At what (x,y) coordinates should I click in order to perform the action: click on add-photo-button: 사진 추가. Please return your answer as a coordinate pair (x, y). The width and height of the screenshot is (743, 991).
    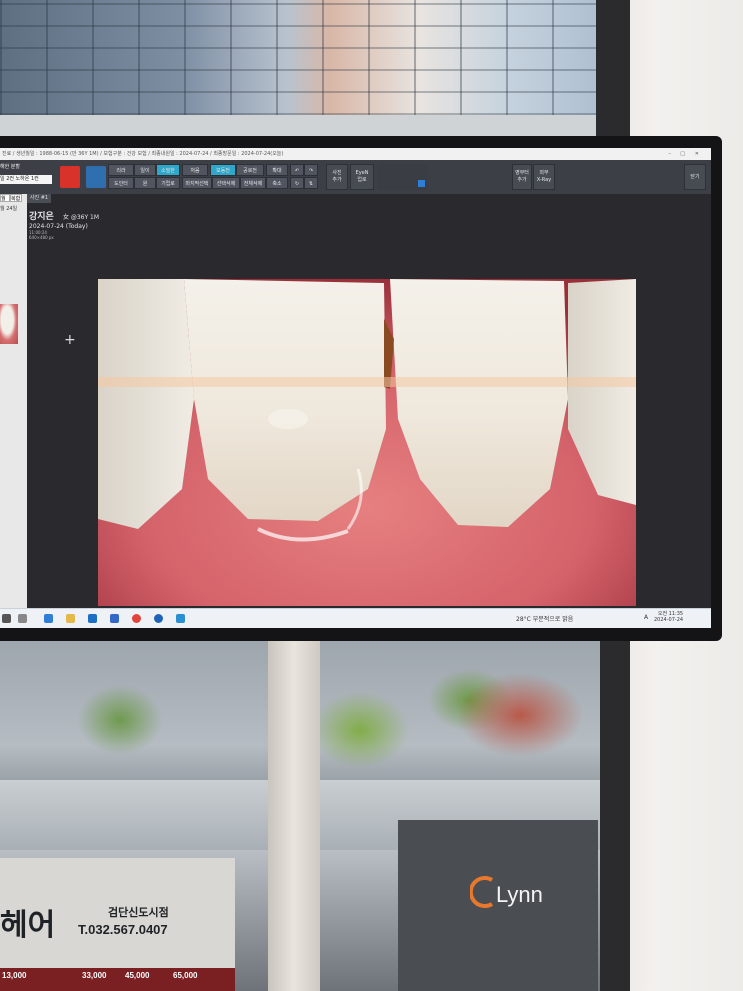
    Looking at the image, I should click on (337, 177).